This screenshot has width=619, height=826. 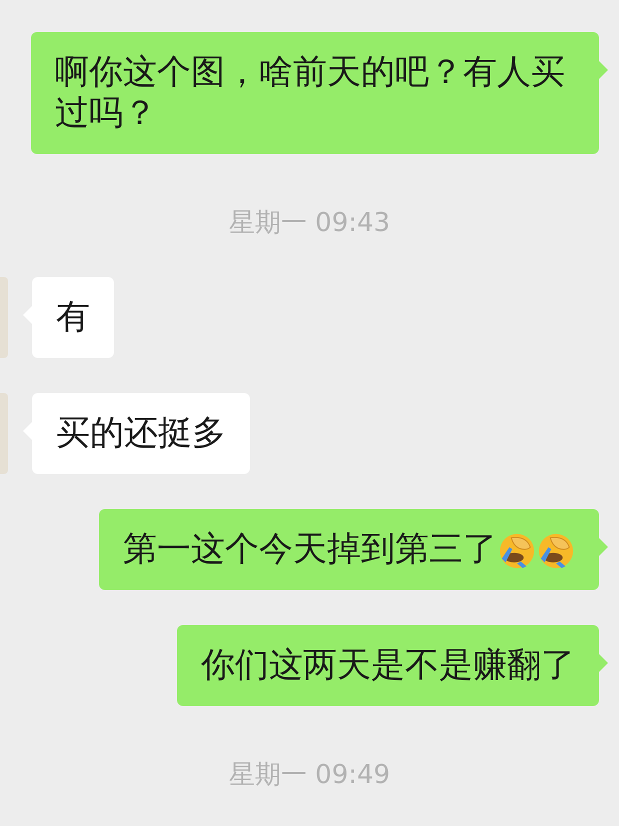 I want to click on timestamp: 星期一 09:43, so click(x=309, y=223).